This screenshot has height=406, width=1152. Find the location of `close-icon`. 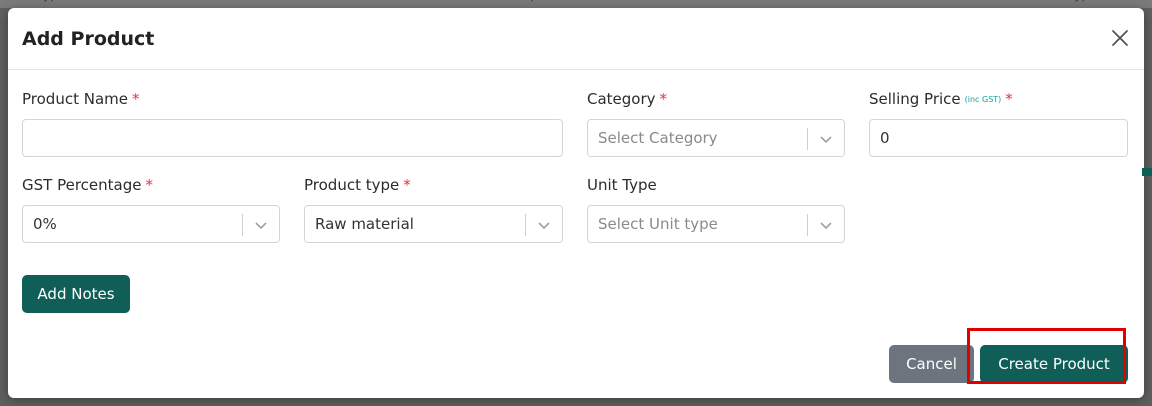

close-icon is located at coordinates (1120, 38).